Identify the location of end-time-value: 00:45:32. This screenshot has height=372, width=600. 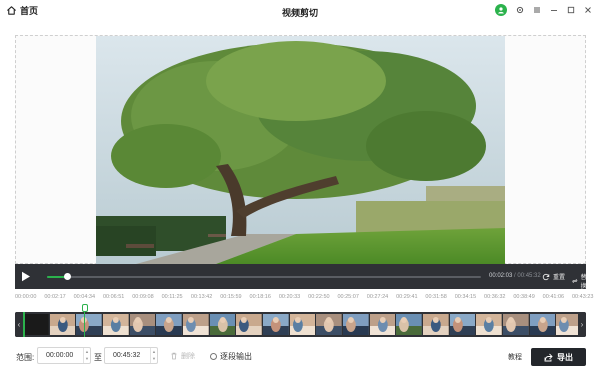
(127, 355).